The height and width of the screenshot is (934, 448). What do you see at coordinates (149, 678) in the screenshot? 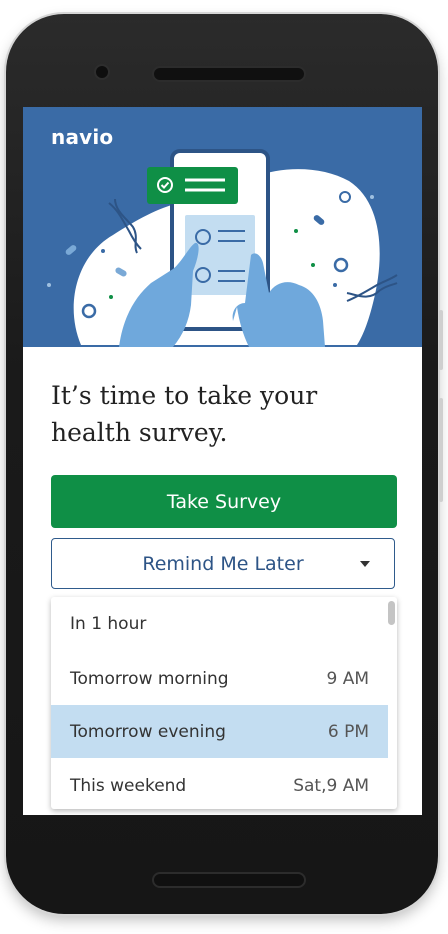
I see `option-label: Tomorrow morning` at bounding box center [149, 678].